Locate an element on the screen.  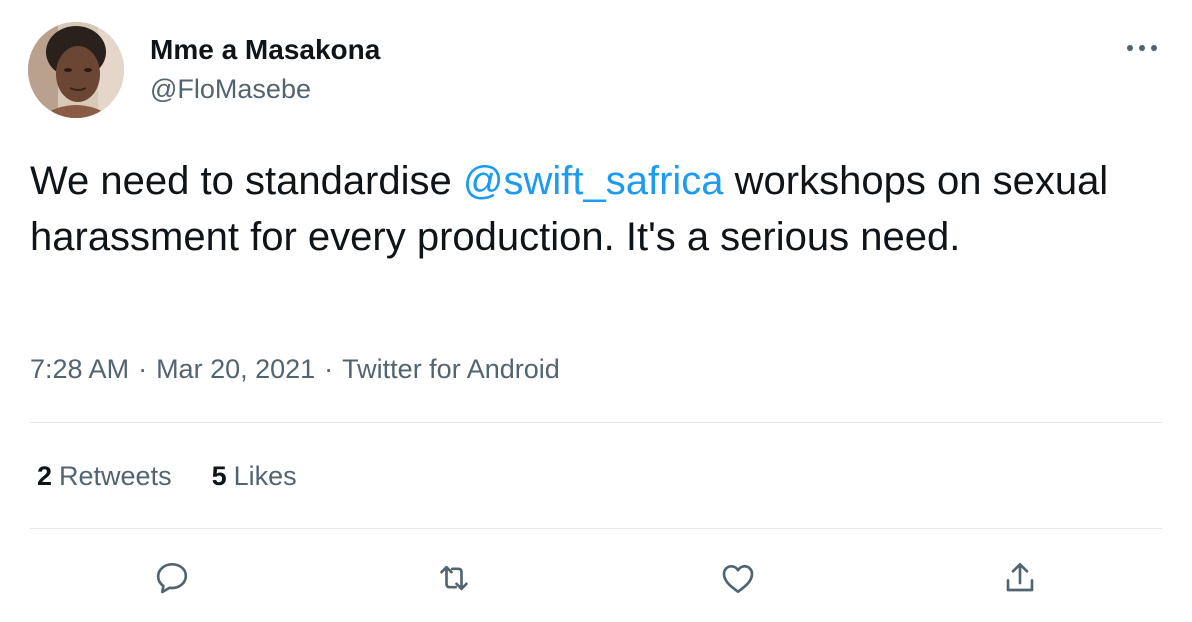
mention-link: @swift_safrica is located at coordinates (593, 181).